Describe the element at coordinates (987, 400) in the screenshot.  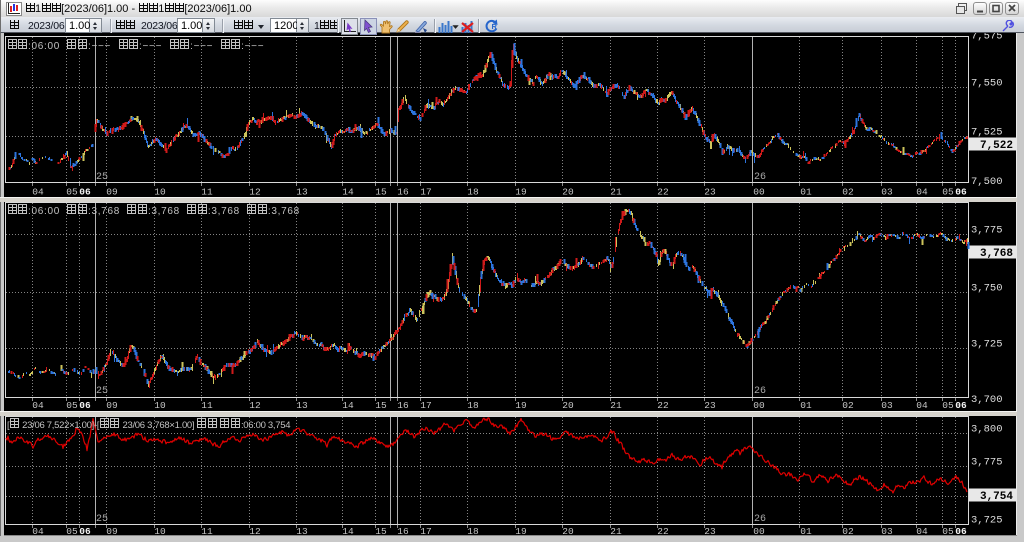
I see `svg-text: 3,700` at that location.